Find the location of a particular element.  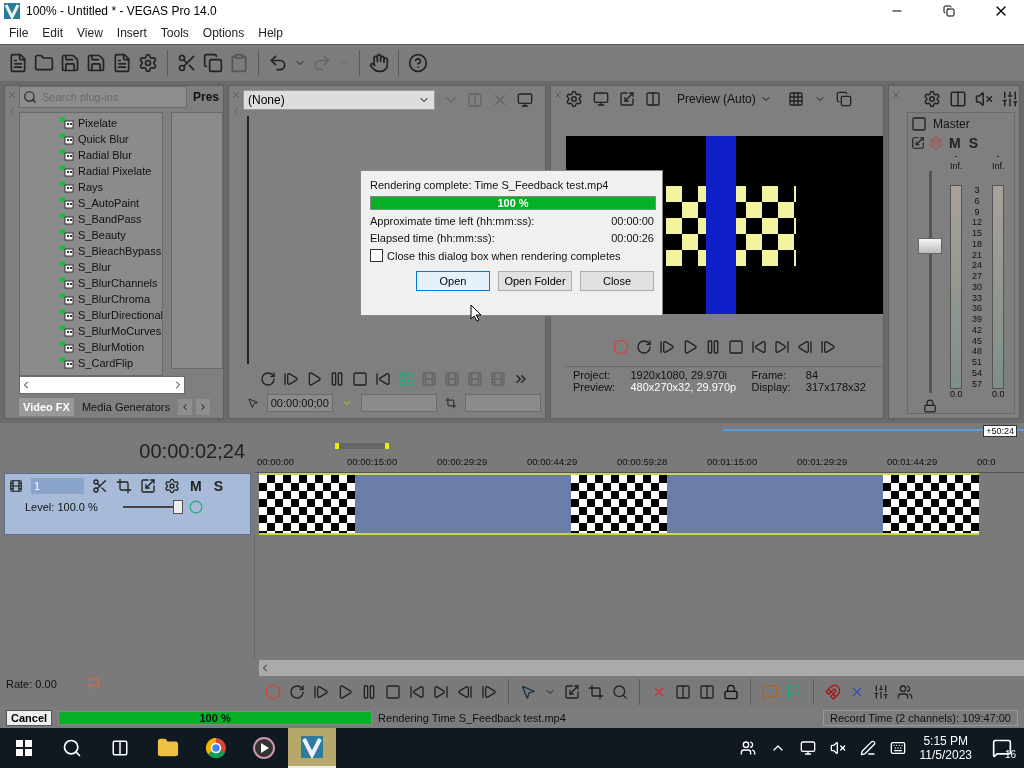

keyboard-icon is located at coordinates (897, 748).